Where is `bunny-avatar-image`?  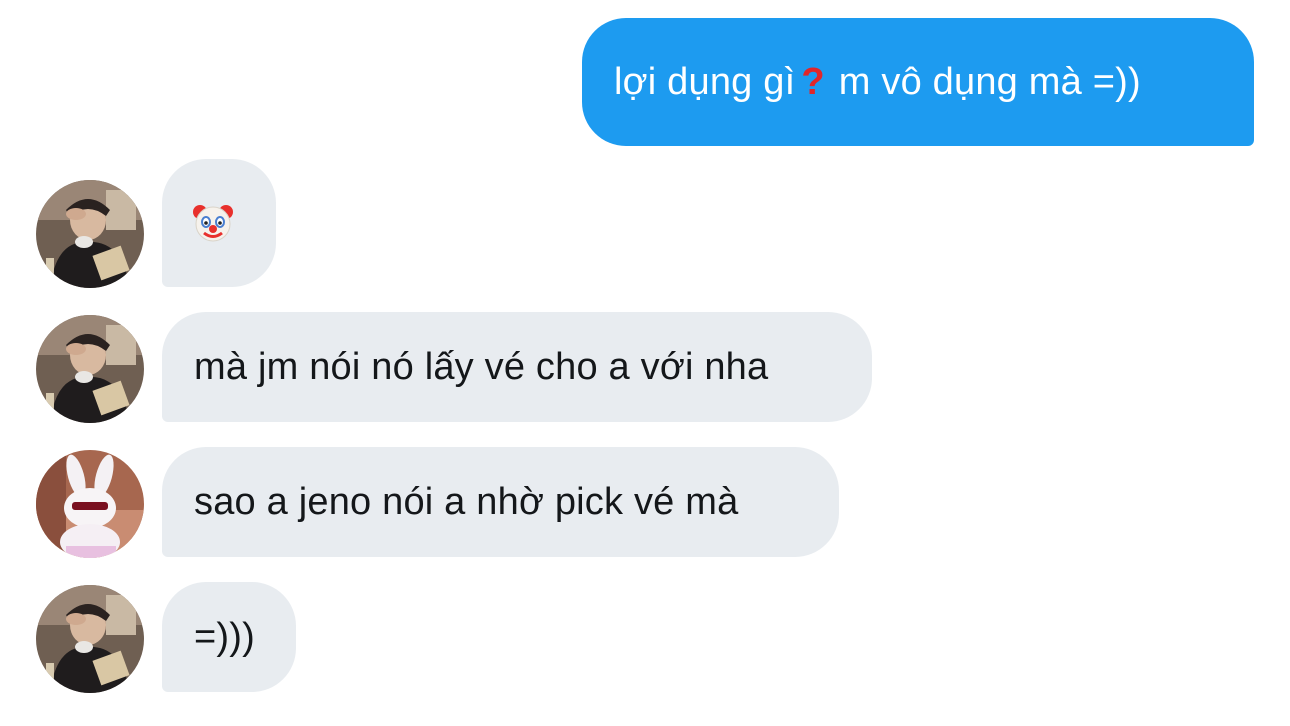
bunny-avatar-image is located at coordinates (90, 504).